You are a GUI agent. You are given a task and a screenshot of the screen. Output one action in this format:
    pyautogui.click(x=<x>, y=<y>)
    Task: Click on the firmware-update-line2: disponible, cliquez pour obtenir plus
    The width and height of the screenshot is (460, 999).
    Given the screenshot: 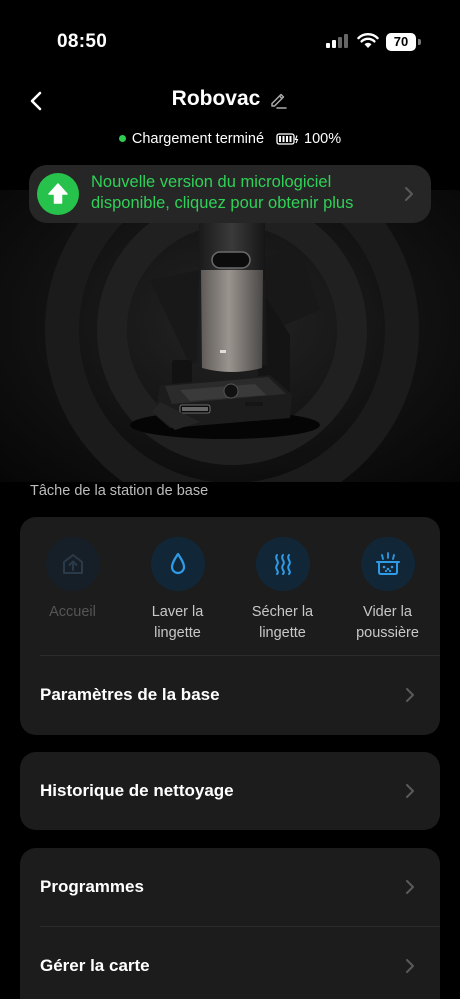 What is the action you would take?
    pyautogui.click(x=222, y=203)
    